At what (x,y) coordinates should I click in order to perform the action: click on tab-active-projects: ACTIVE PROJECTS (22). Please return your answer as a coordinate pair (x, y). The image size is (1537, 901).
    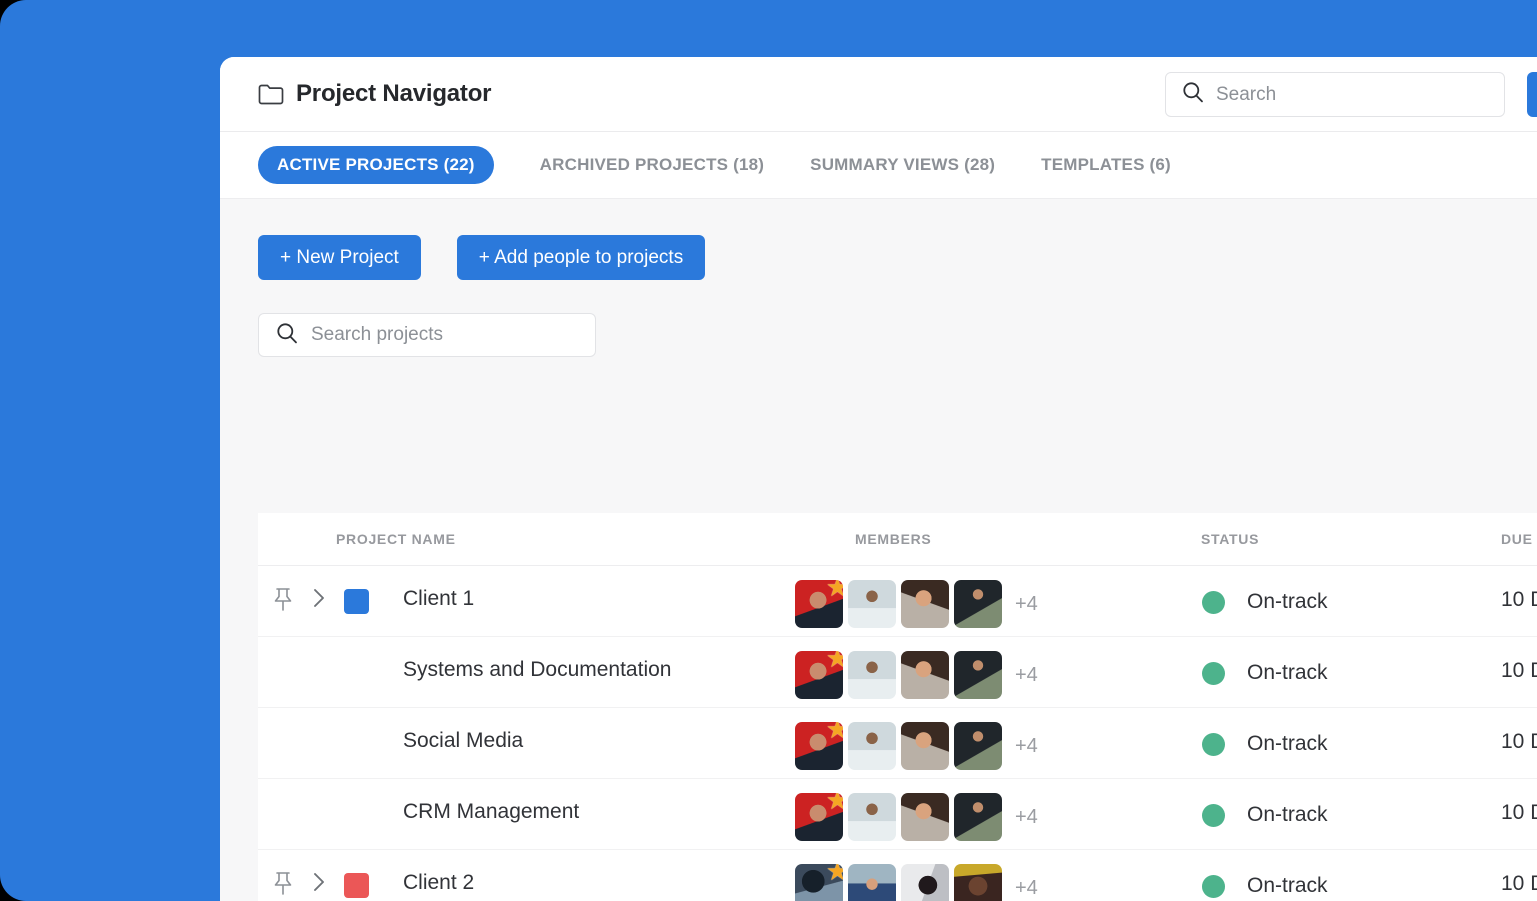
    Looking at the image, I should click on (376, 165).